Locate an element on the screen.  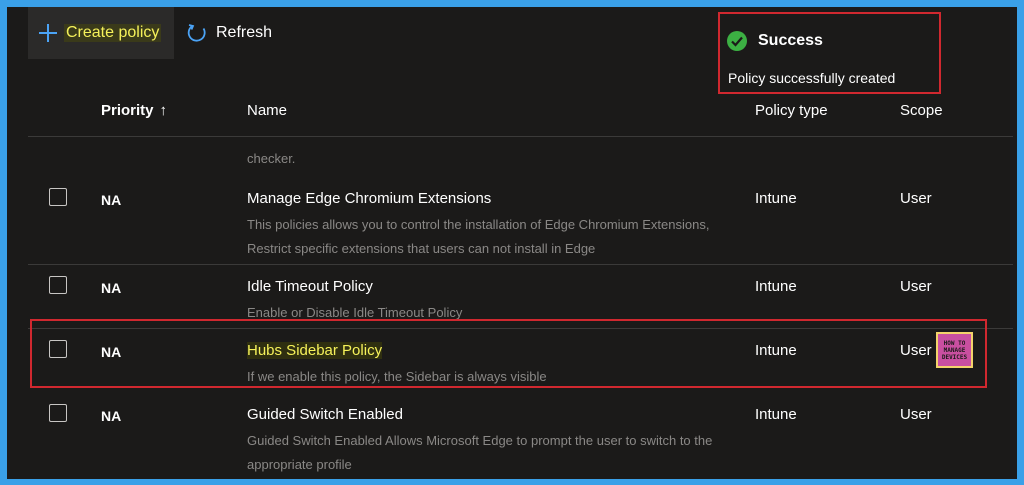
refresh-label: Refresh is located at coordinates (244, 32).